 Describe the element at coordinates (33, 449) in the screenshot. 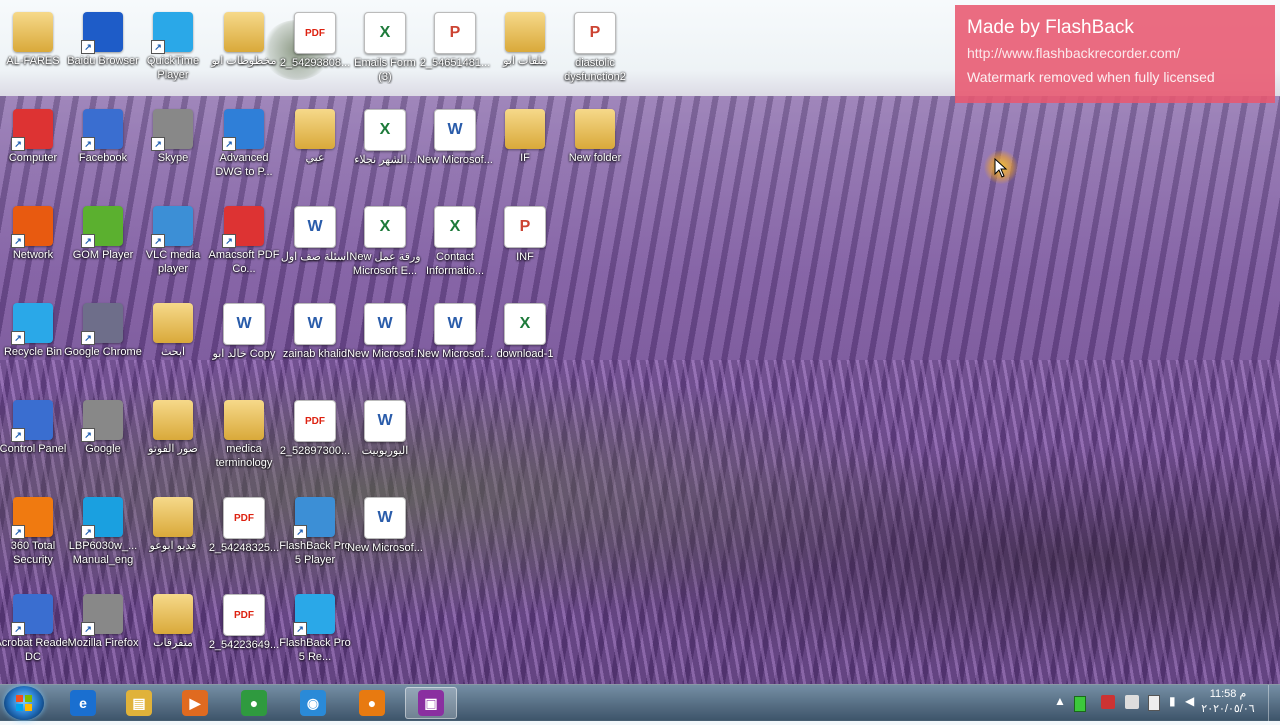

I see `desktop-icon-label: Control Panel` at that location.